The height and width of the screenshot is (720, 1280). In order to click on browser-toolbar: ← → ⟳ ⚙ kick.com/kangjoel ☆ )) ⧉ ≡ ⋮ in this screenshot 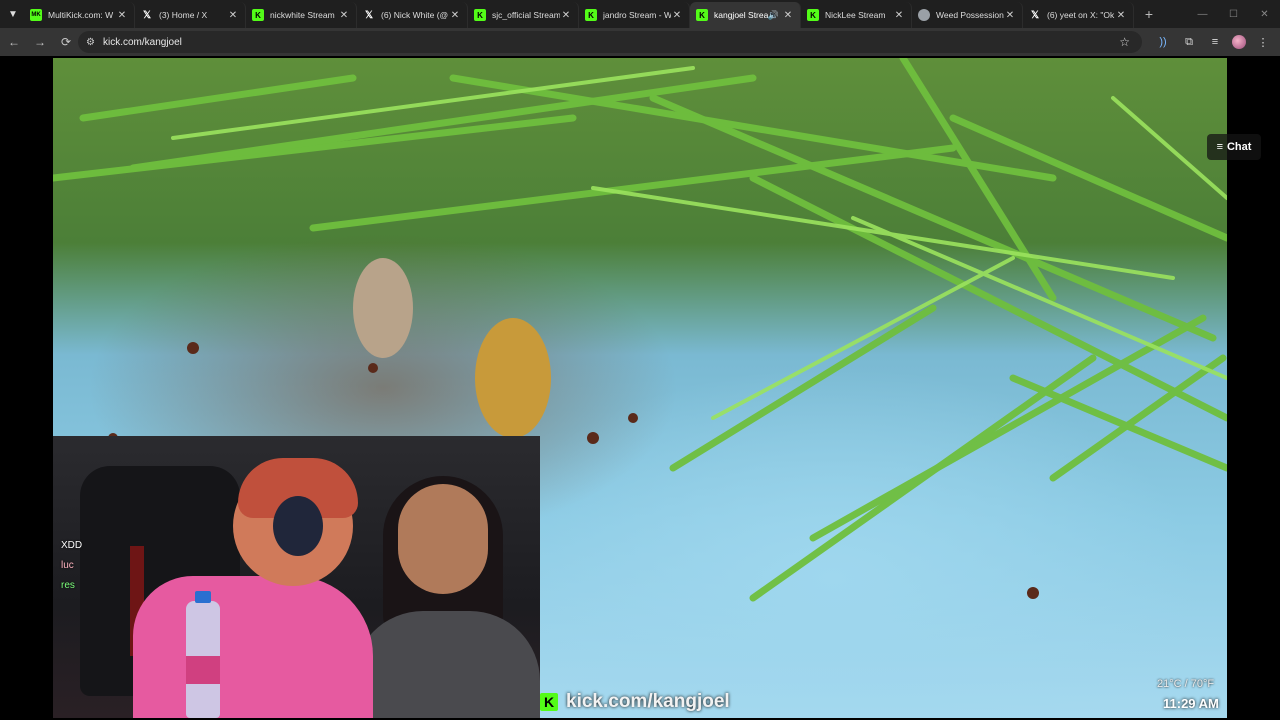, I will do `click(640, 42)`.